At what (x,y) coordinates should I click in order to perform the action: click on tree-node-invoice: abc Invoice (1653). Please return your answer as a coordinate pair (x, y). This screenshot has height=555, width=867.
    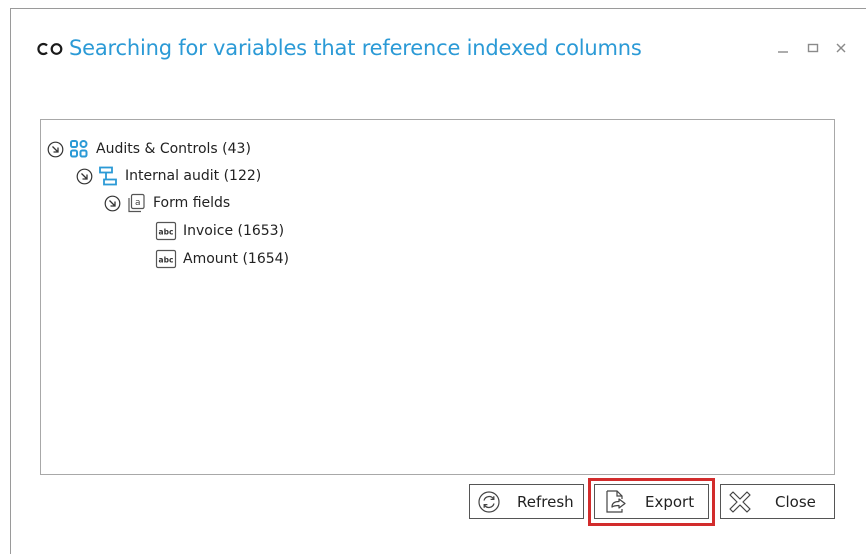
    Looking at the image, I should click on (219, 231).